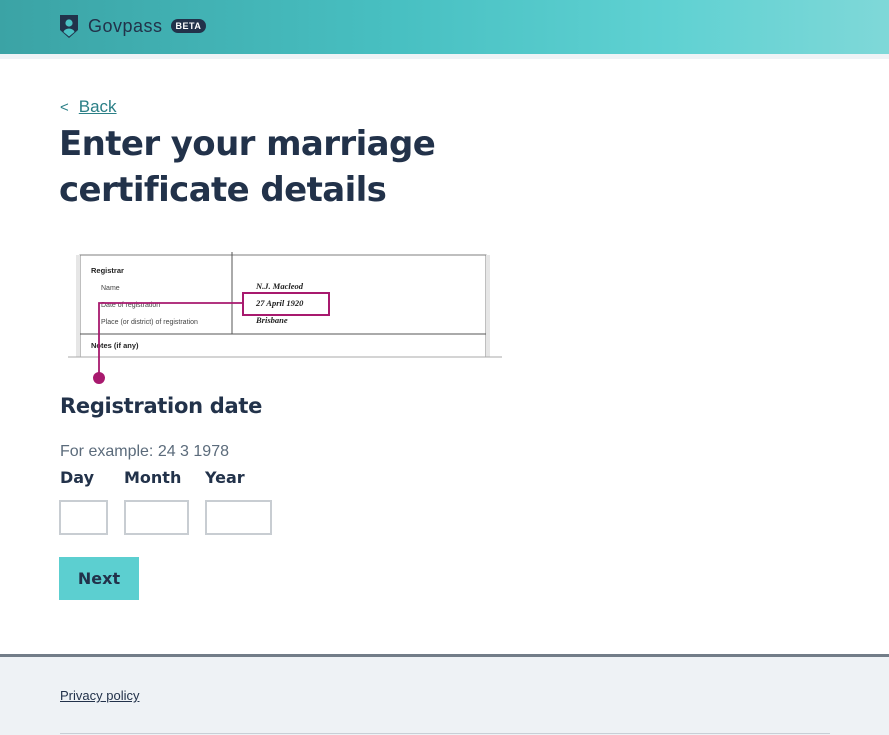 This screenshot has width=889, height=735. Describe the element at coordinates (99, 378) in the screenshot. I see `callout-dot` at that location.